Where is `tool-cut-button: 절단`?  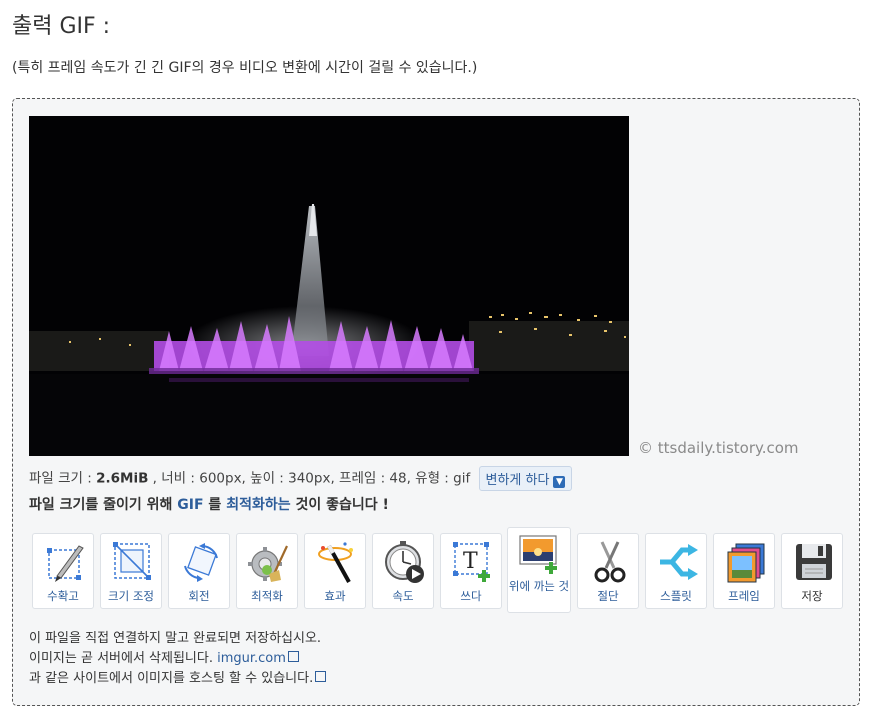
tool-cut-button: 절단 is located at coordinates (608, 571).